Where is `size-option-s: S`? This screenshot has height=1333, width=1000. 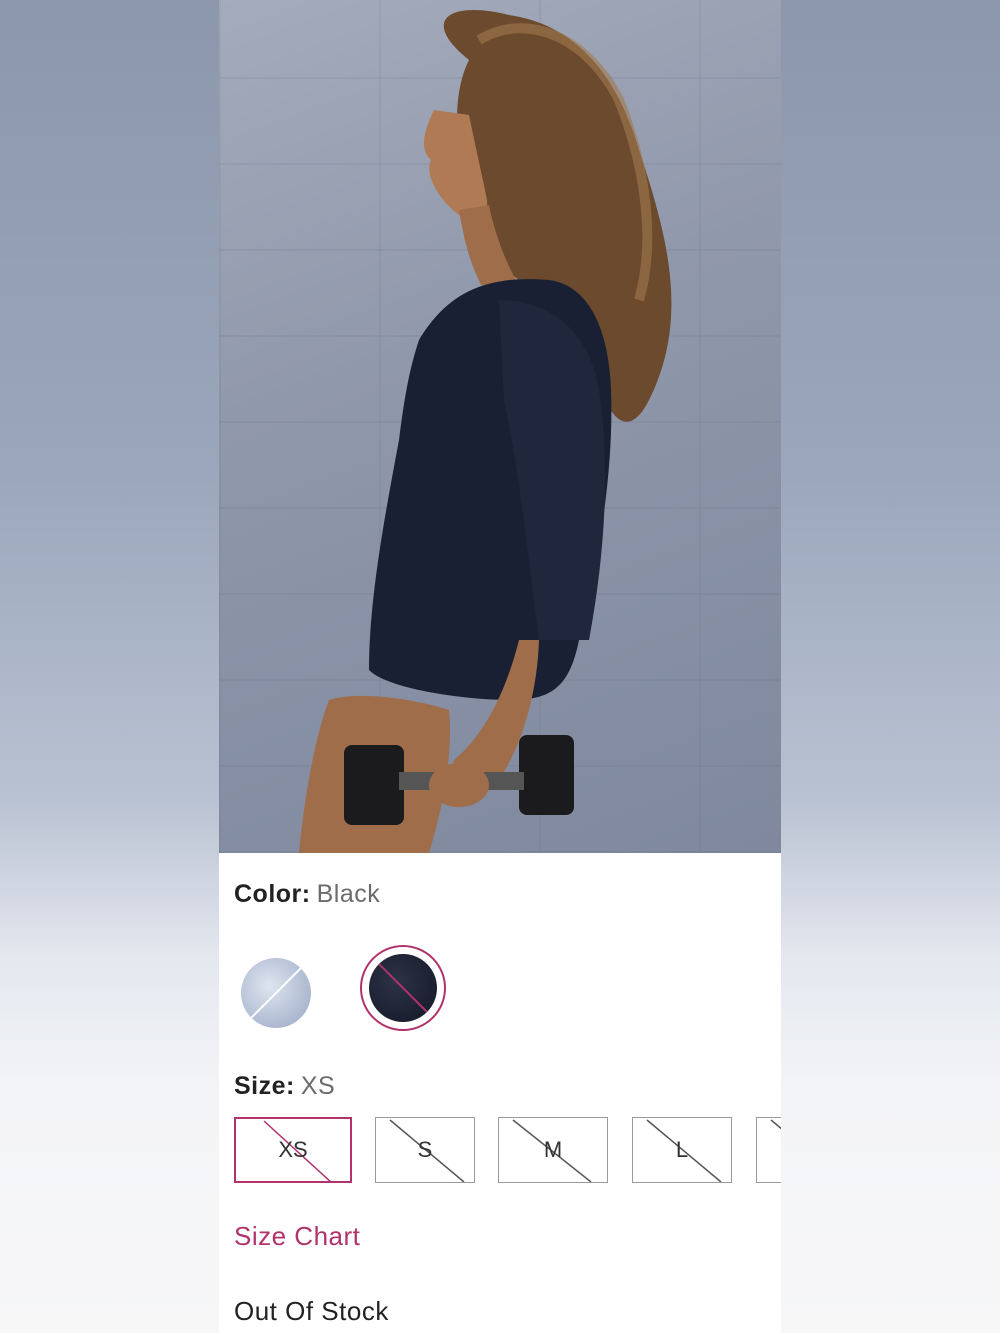 size-option-s: S is located at coordinates (425, 1150).